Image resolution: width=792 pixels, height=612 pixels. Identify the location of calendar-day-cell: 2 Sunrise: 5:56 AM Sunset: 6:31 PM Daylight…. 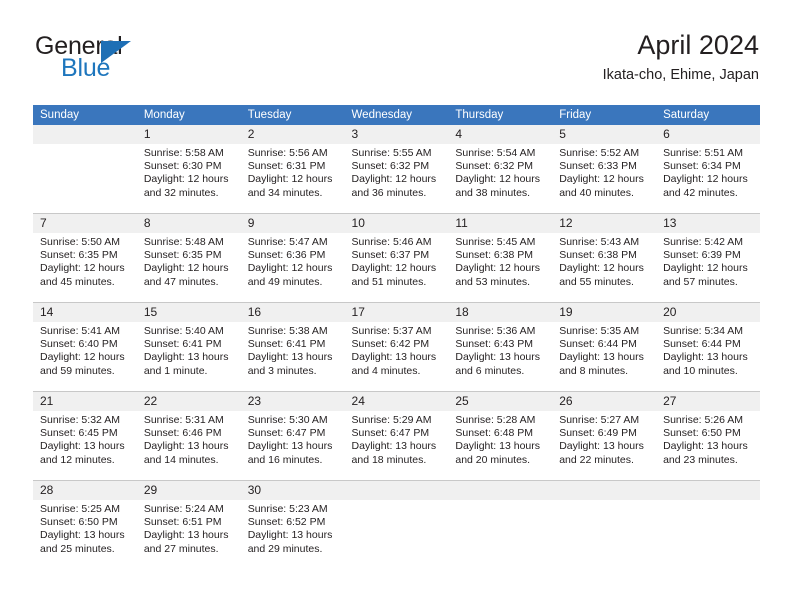
(292, 169).